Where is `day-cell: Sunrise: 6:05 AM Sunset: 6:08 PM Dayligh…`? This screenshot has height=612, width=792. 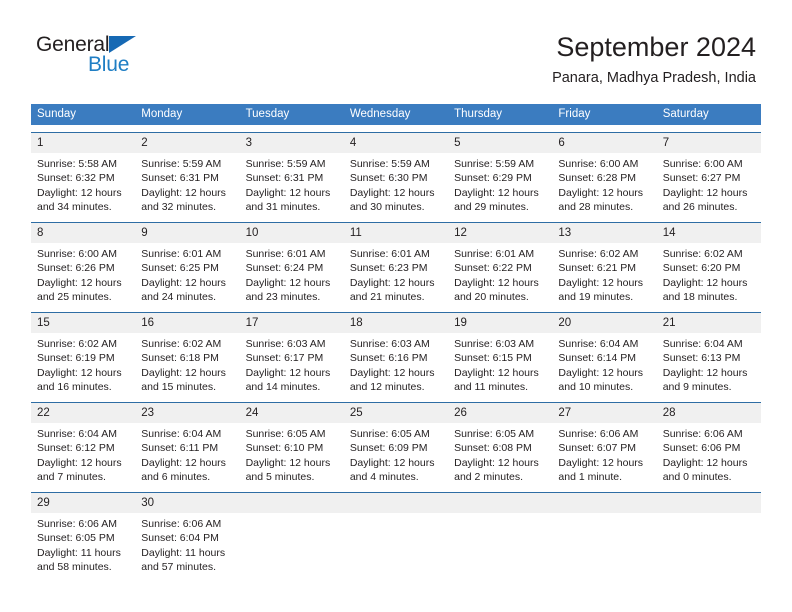 day-cell: Sunrise: 6:05 AM Sunset: 6:08 PM Dayligh… is located at coordinates (500, 454).